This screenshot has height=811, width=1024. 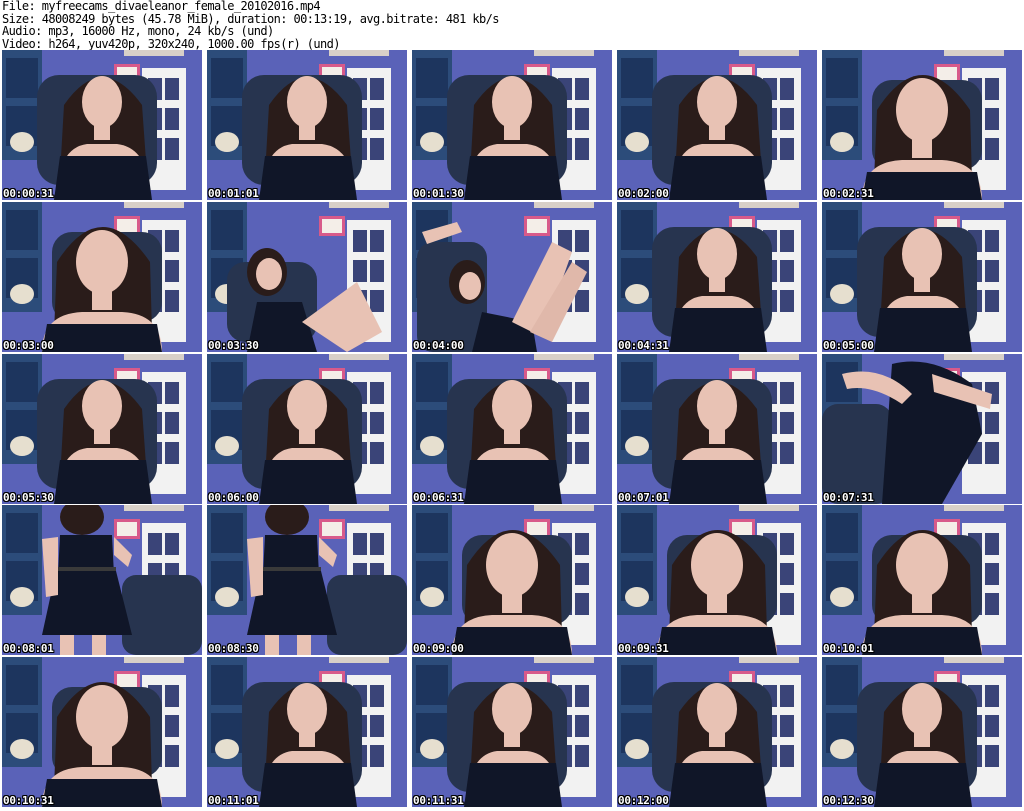 What do you see at coordinates (28, 800) in the screenshot?
I see `frame-timestamp: 00:10:31` at bounding box center [28, 800].